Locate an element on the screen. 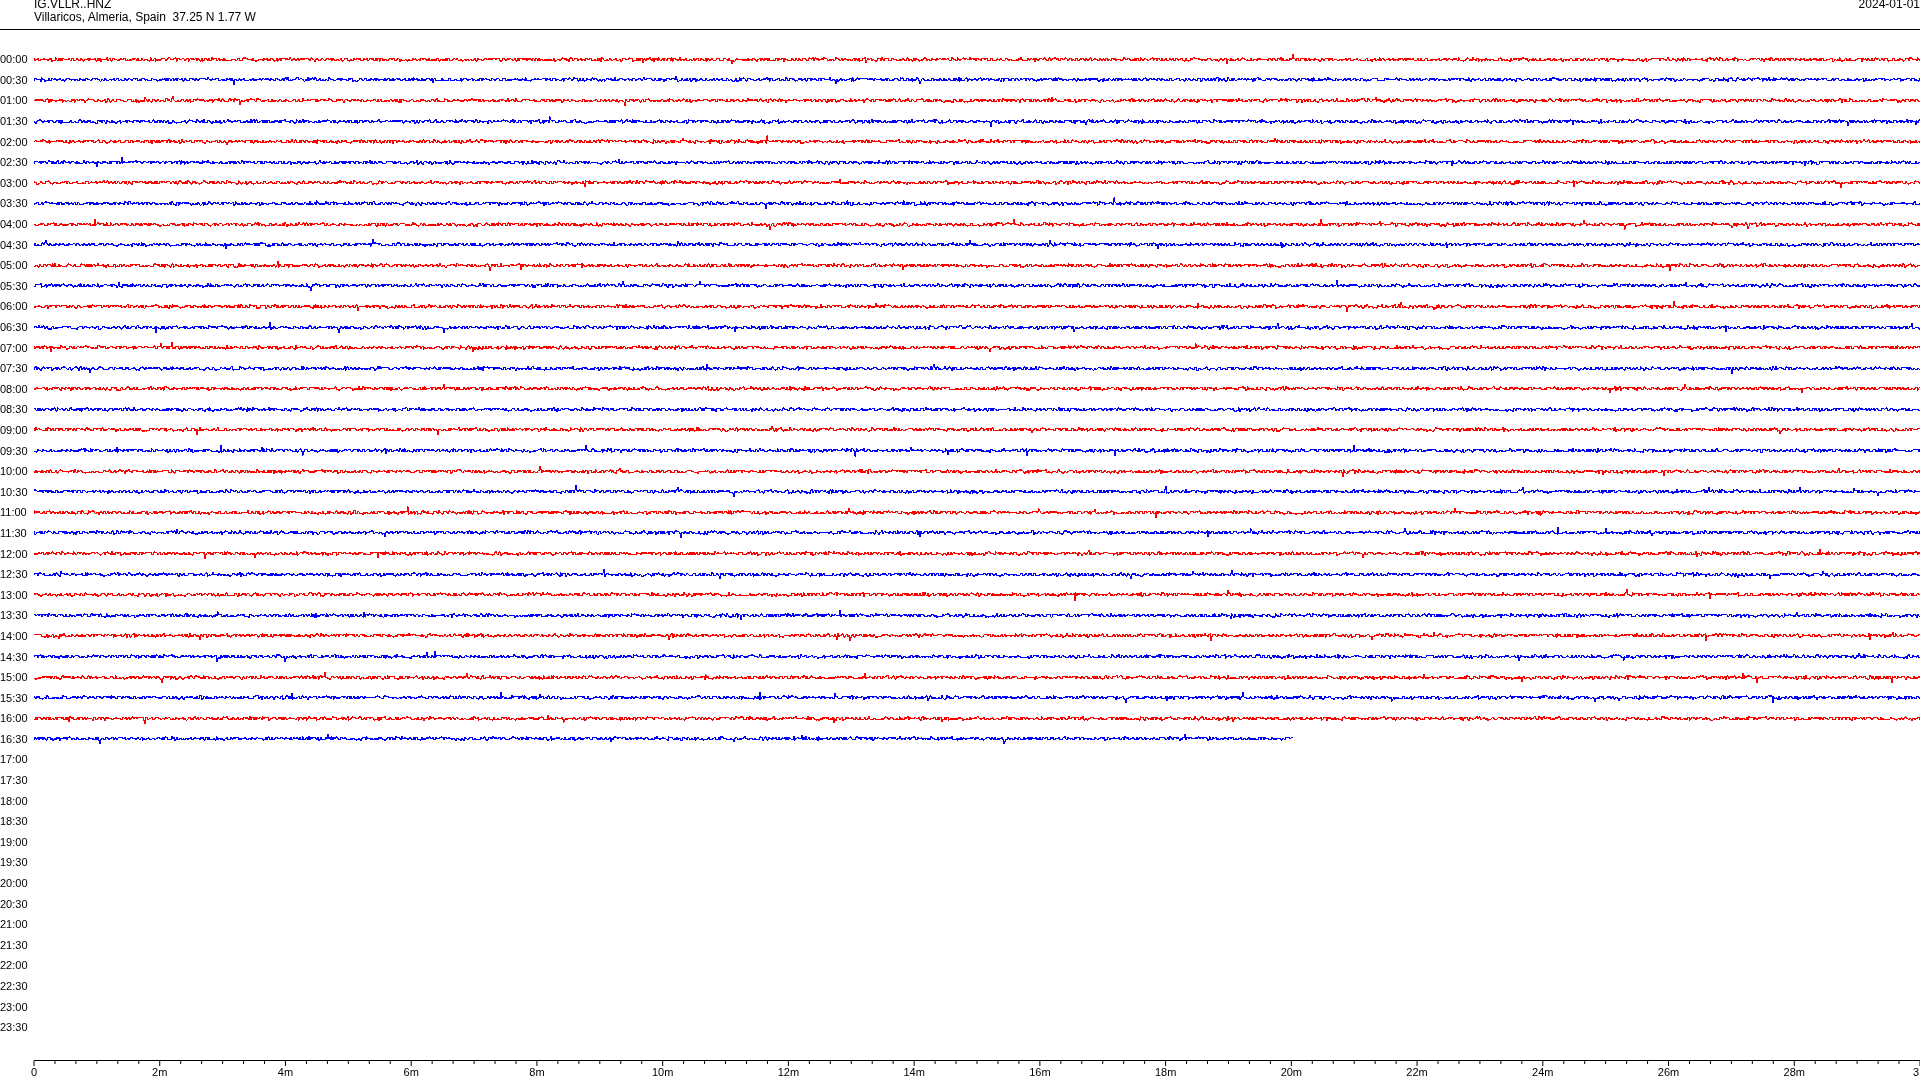 The image size is (1920, 1080). axis-label: 16m is located at coordinates (1040, 1072).